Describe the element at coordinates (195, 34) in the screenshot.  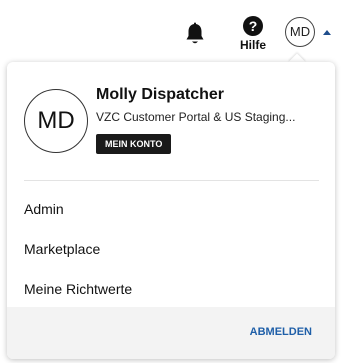
I see `notifications-bell-icon` at that location.